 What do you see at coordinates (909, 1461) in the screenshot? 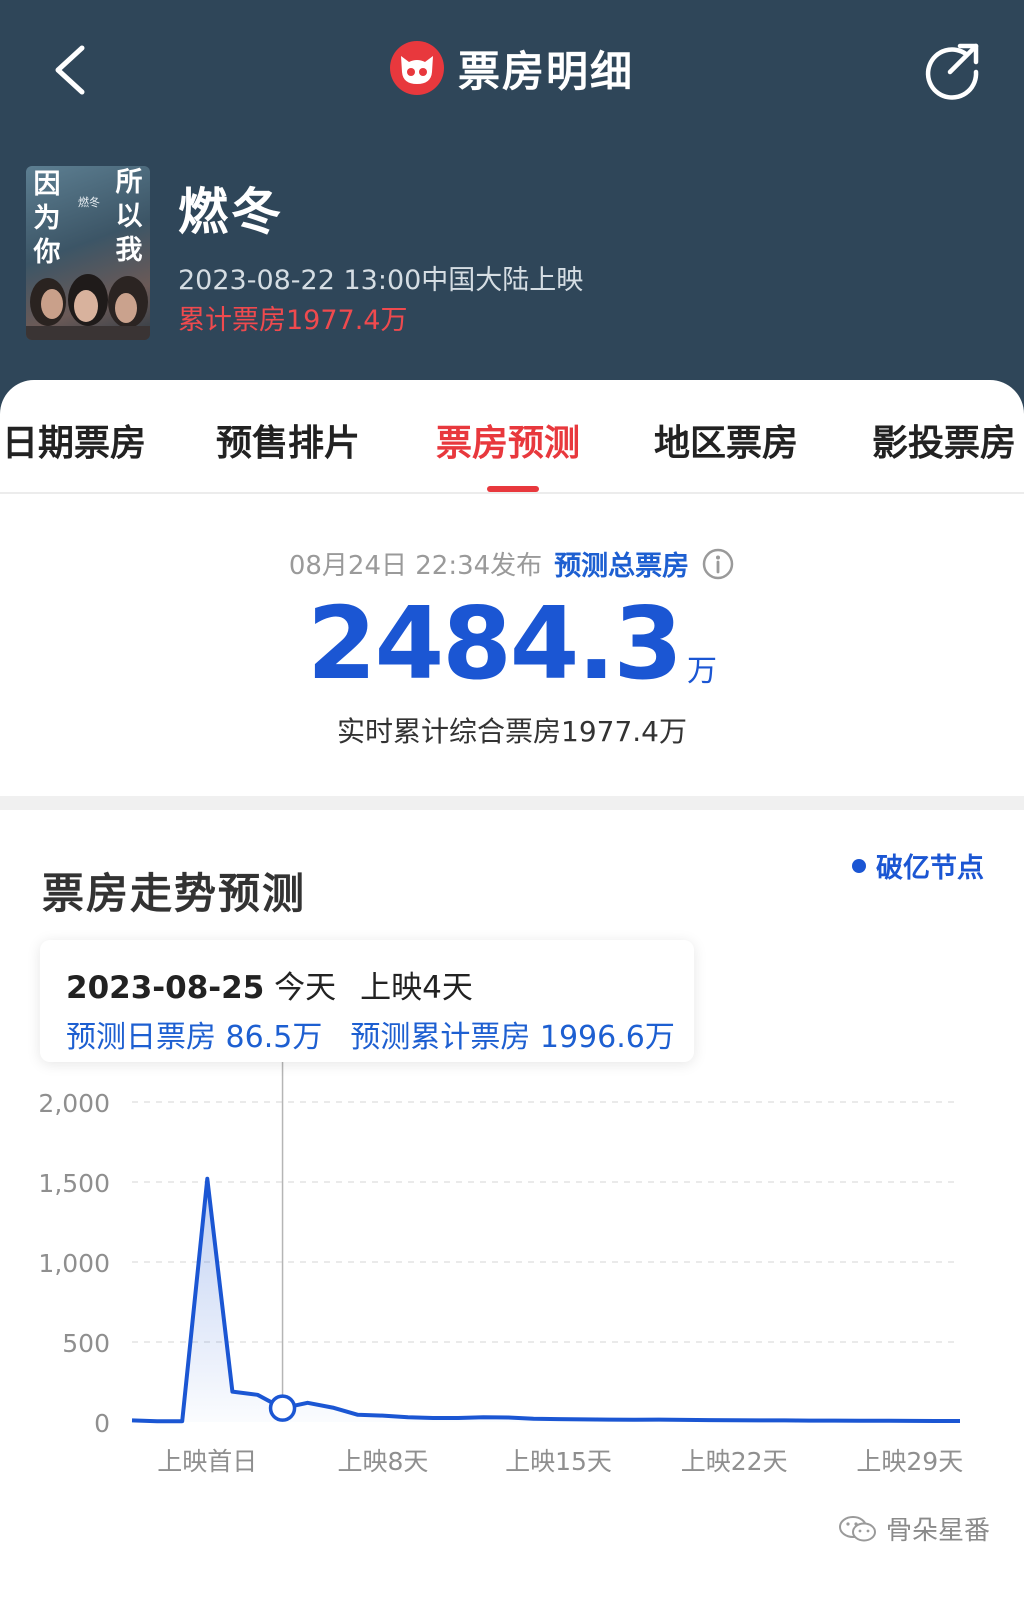
I see `x-tick-label: 上映29天` at bounding box center [909, 1461].